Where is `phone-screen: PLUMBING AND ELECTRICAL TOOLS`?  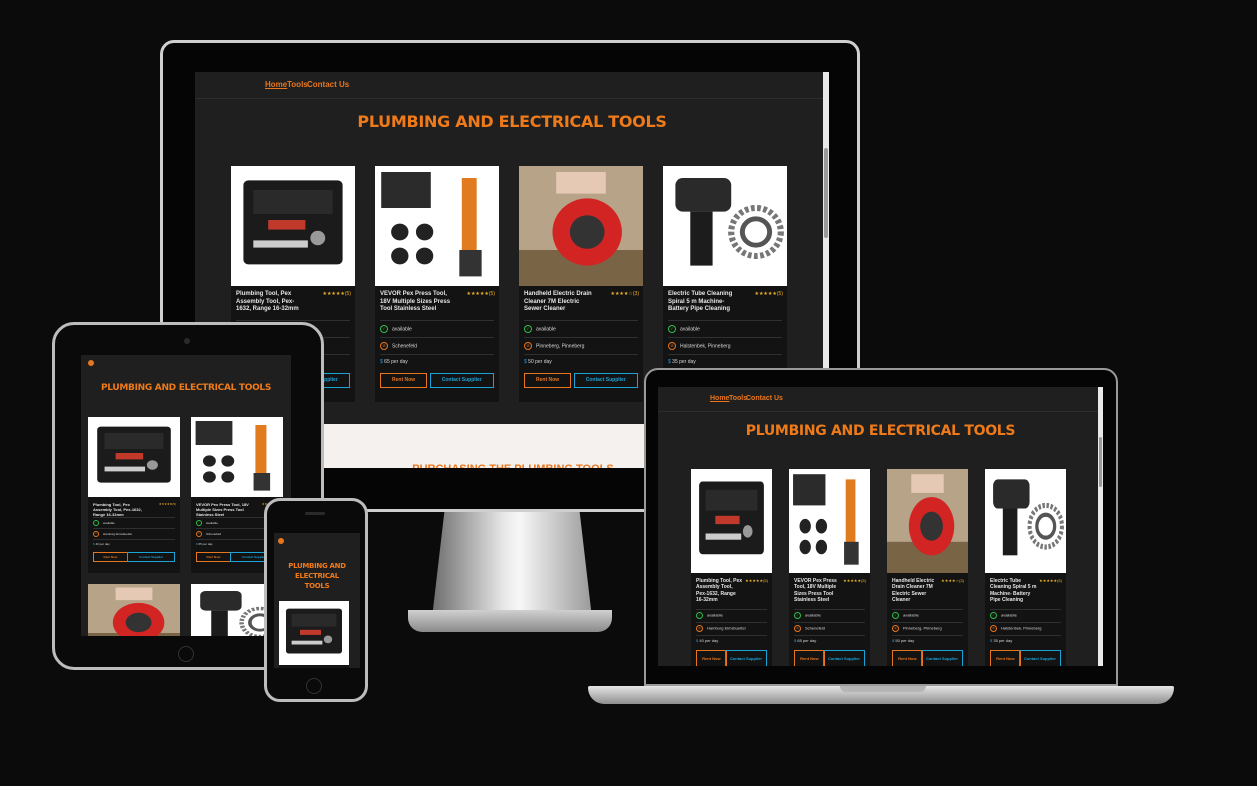 phone-screen: PLUMBING AND ELECTRICAL TOOLS is located at coordinates (317, 600).